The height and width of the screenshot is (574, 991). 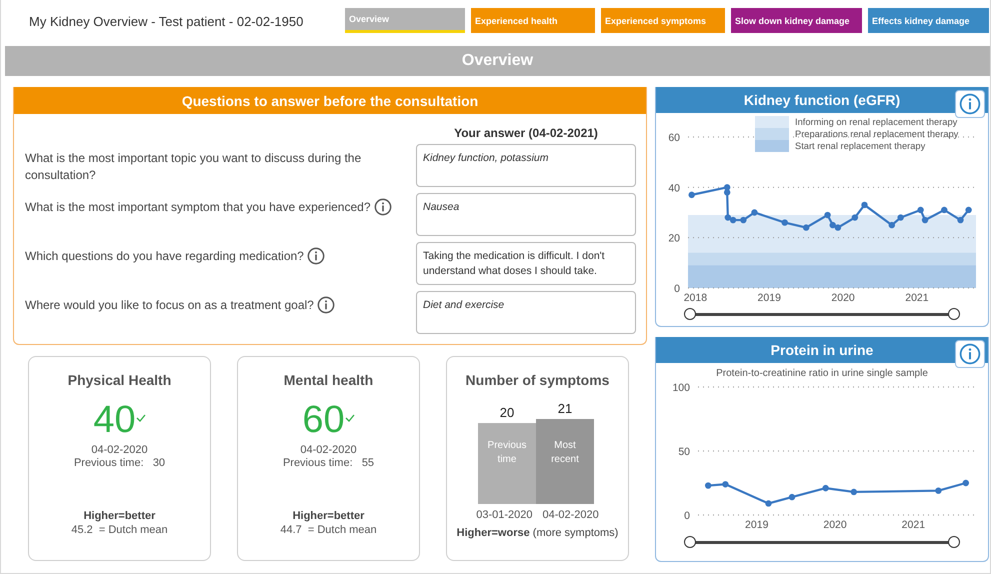 I want to click on question-text: Where would you like to focus on as a treatment goal?, so click(x=169, y=305).